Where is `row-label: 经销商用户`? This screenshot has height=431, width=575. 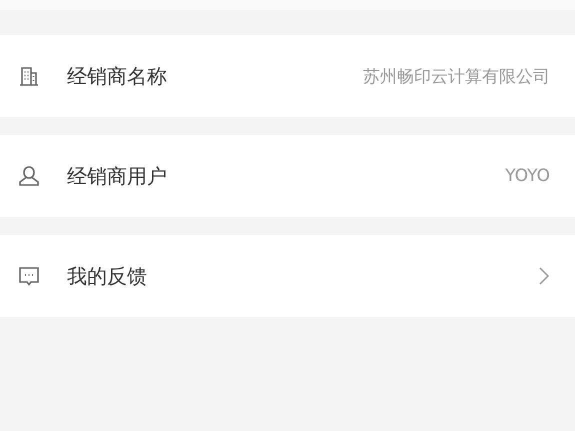
row-label: 经销商用户 is located at coordinates (117, 176).